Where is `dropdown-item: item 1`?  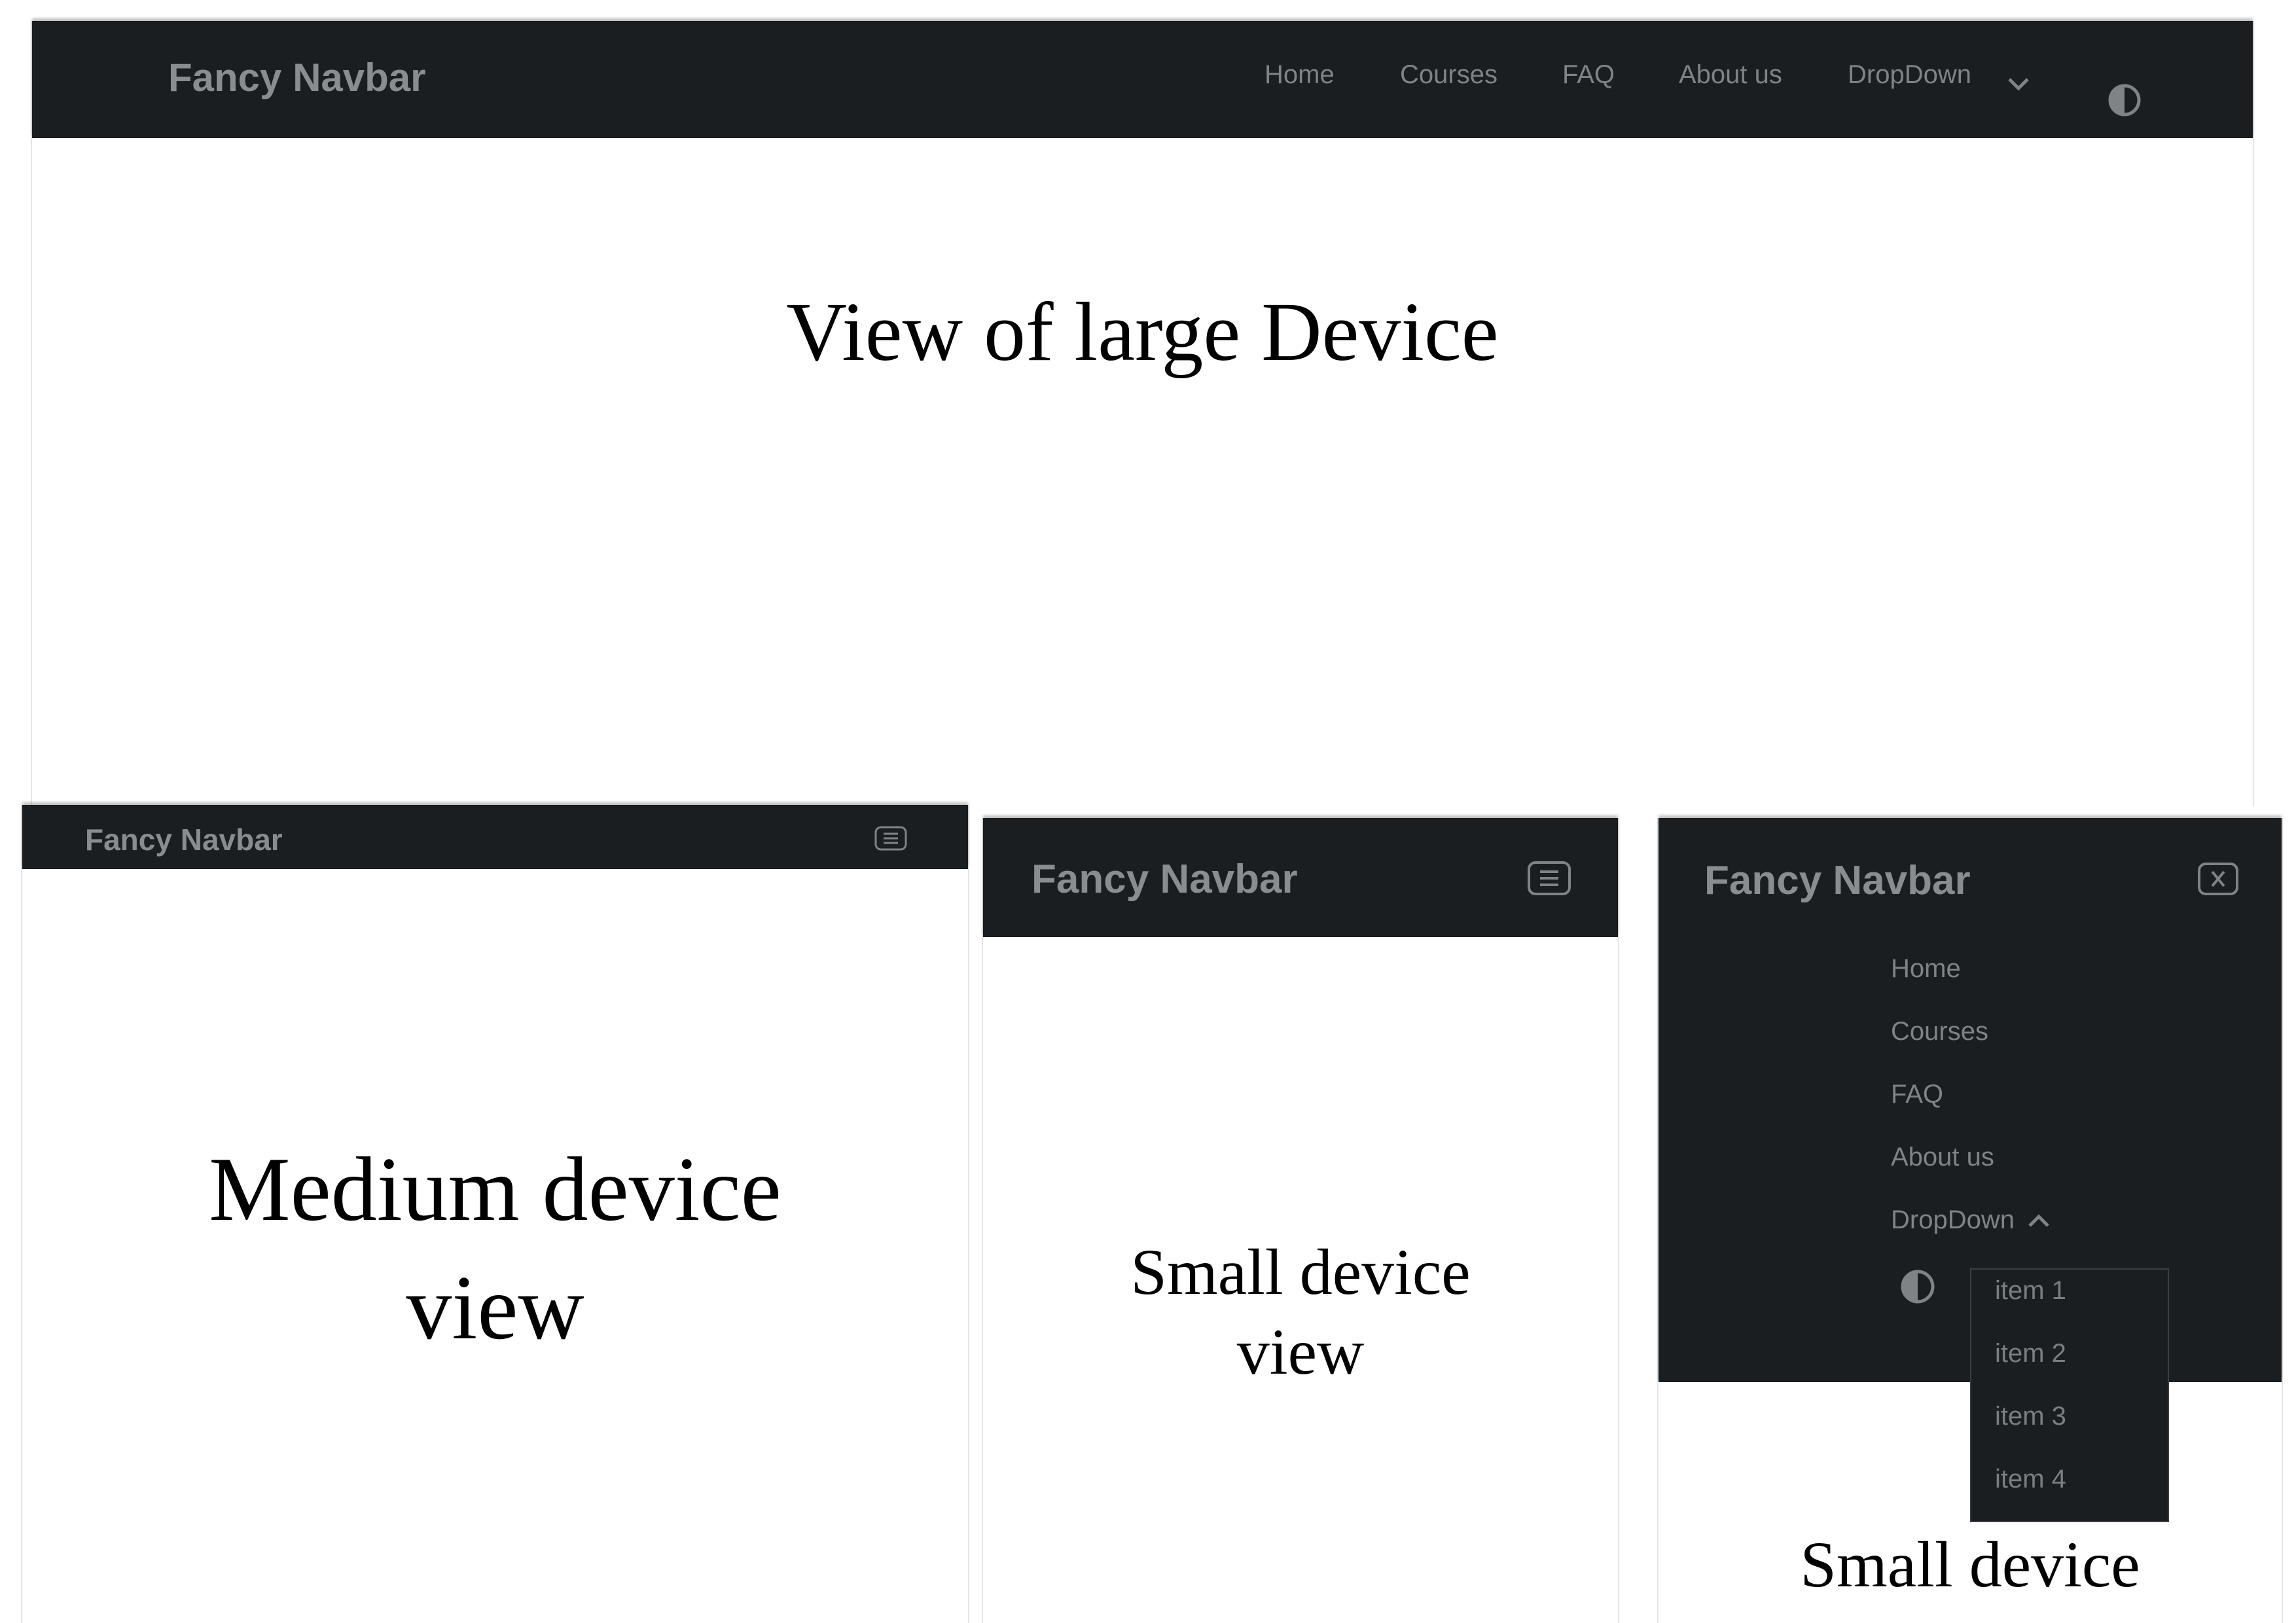 dropdown-item: item 1 is located at coordinates (2030, 1291).